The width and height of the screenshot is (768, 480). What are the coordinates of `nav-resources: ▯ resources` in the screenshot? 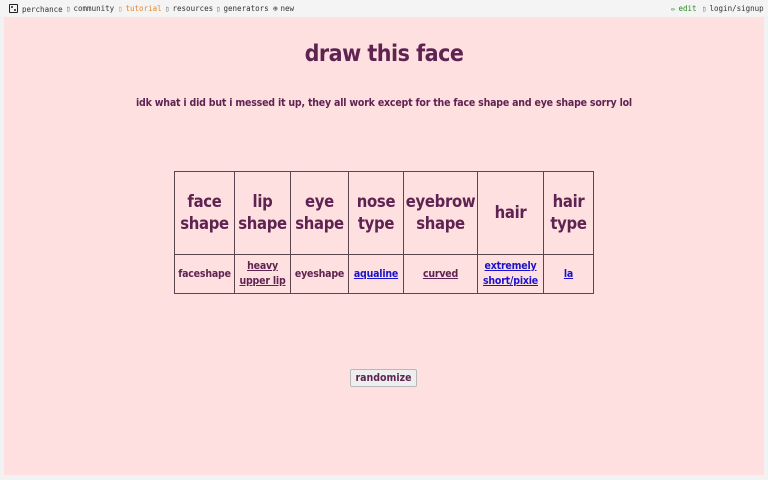 It's located at (189, 8).